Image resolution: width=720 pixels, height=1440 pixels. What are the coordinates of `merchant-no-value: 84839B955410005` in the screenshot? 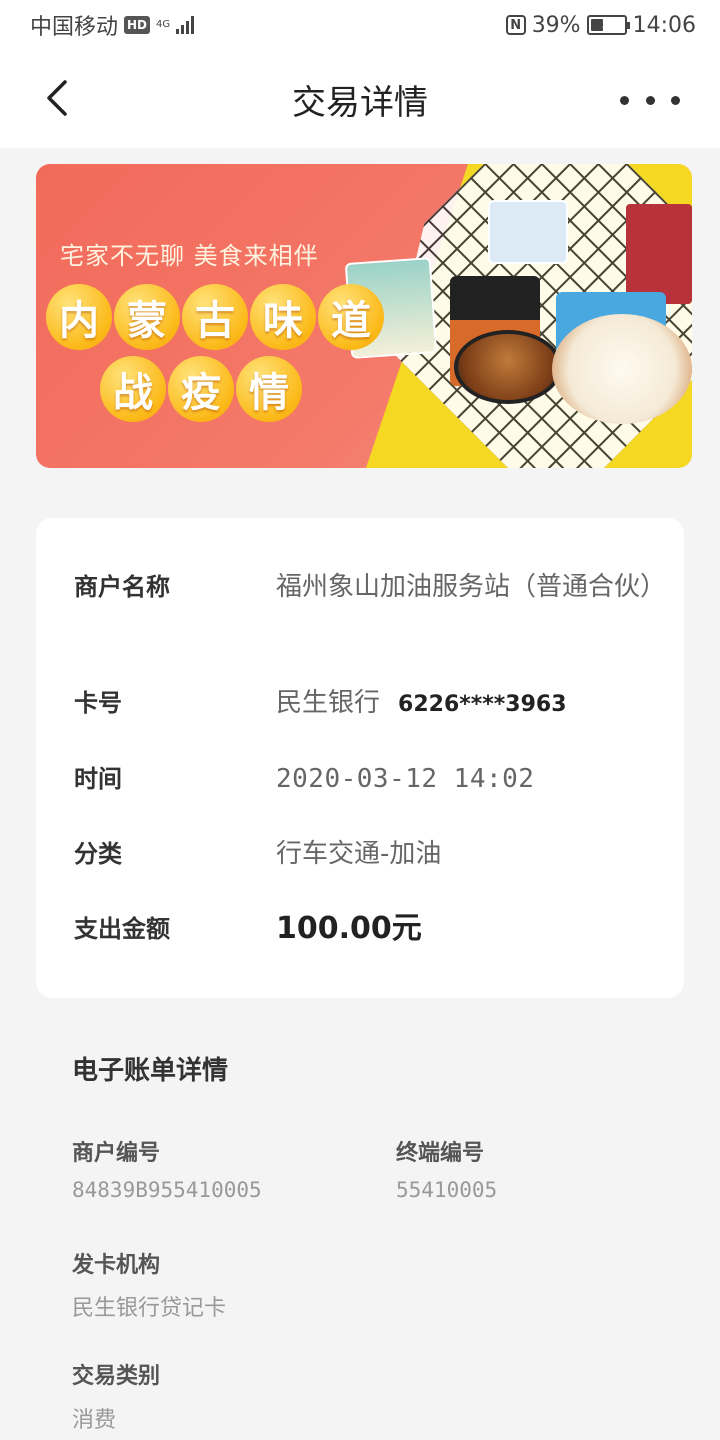 It's located at (167, 1190).